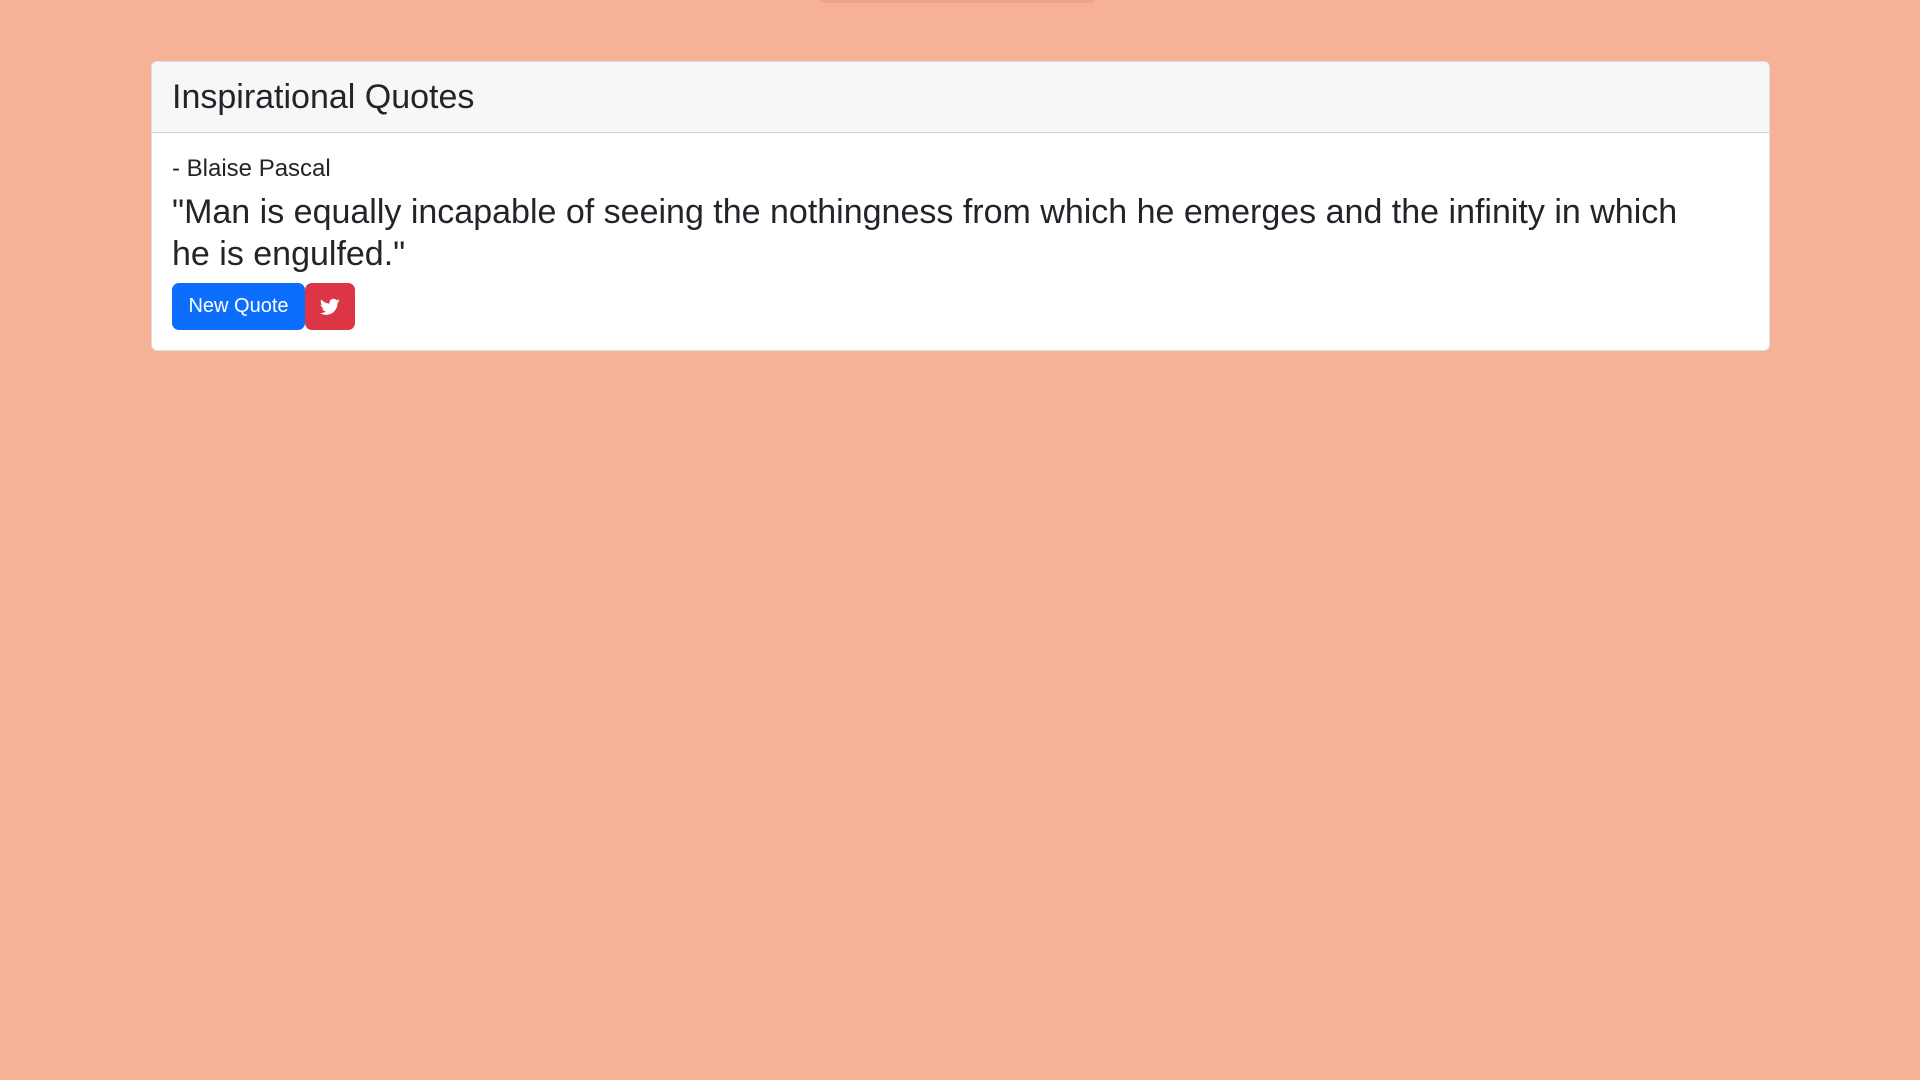 This screenshot has height=1080, width=1920. I want to click on quote-author: - Blaise Pascal, so click(251, 168).